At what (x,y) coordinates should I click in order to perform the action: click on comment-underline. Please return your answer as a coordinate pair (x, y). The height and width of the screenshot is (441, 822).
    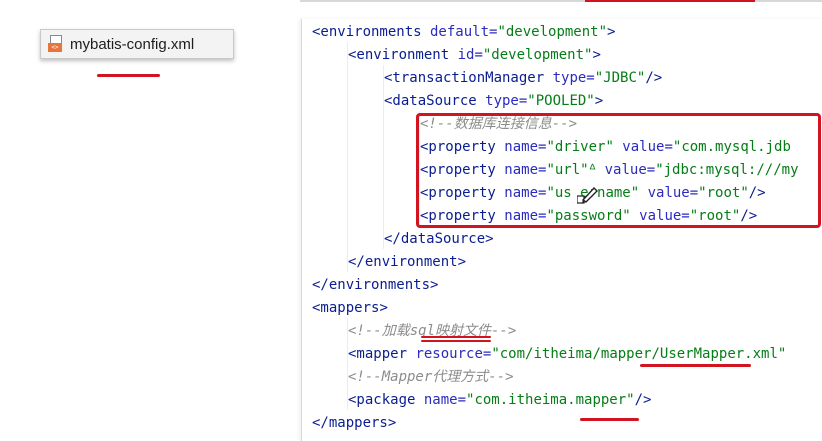
    Looking at the image, I should click on (456, 341).